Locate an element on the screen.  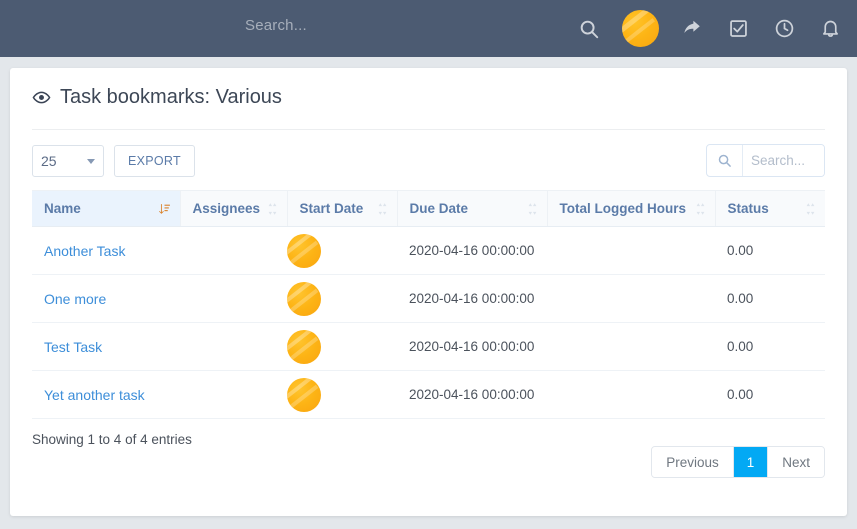
cell-name: One more is located at coordinates (106, 298).